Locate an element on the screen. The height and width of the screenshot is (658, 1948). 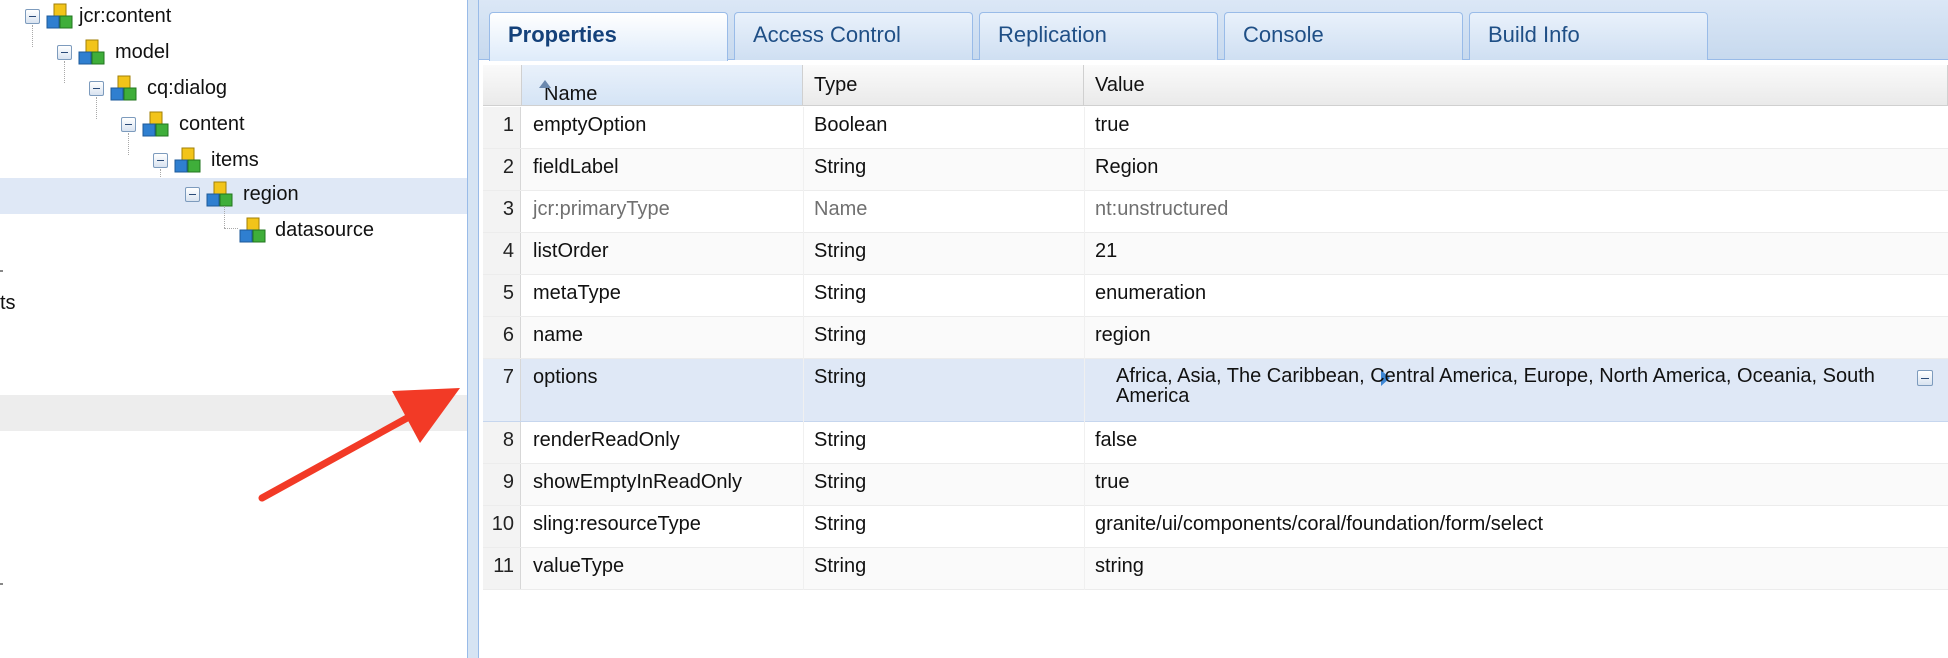
tree-node-label: region is located at coordinates (271, 194).